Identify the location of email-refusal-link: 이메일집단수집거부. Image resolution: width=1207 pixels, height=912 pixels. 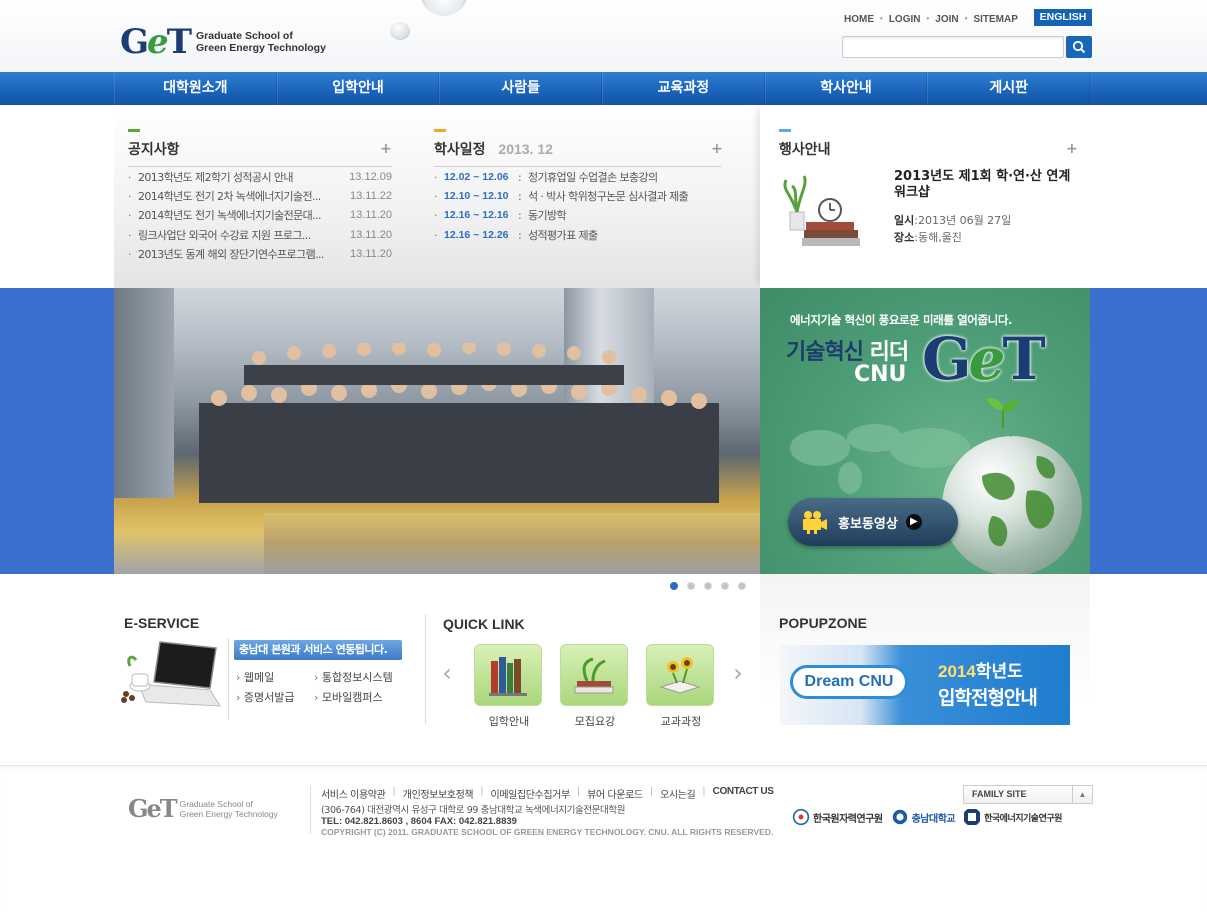
(531, 793).